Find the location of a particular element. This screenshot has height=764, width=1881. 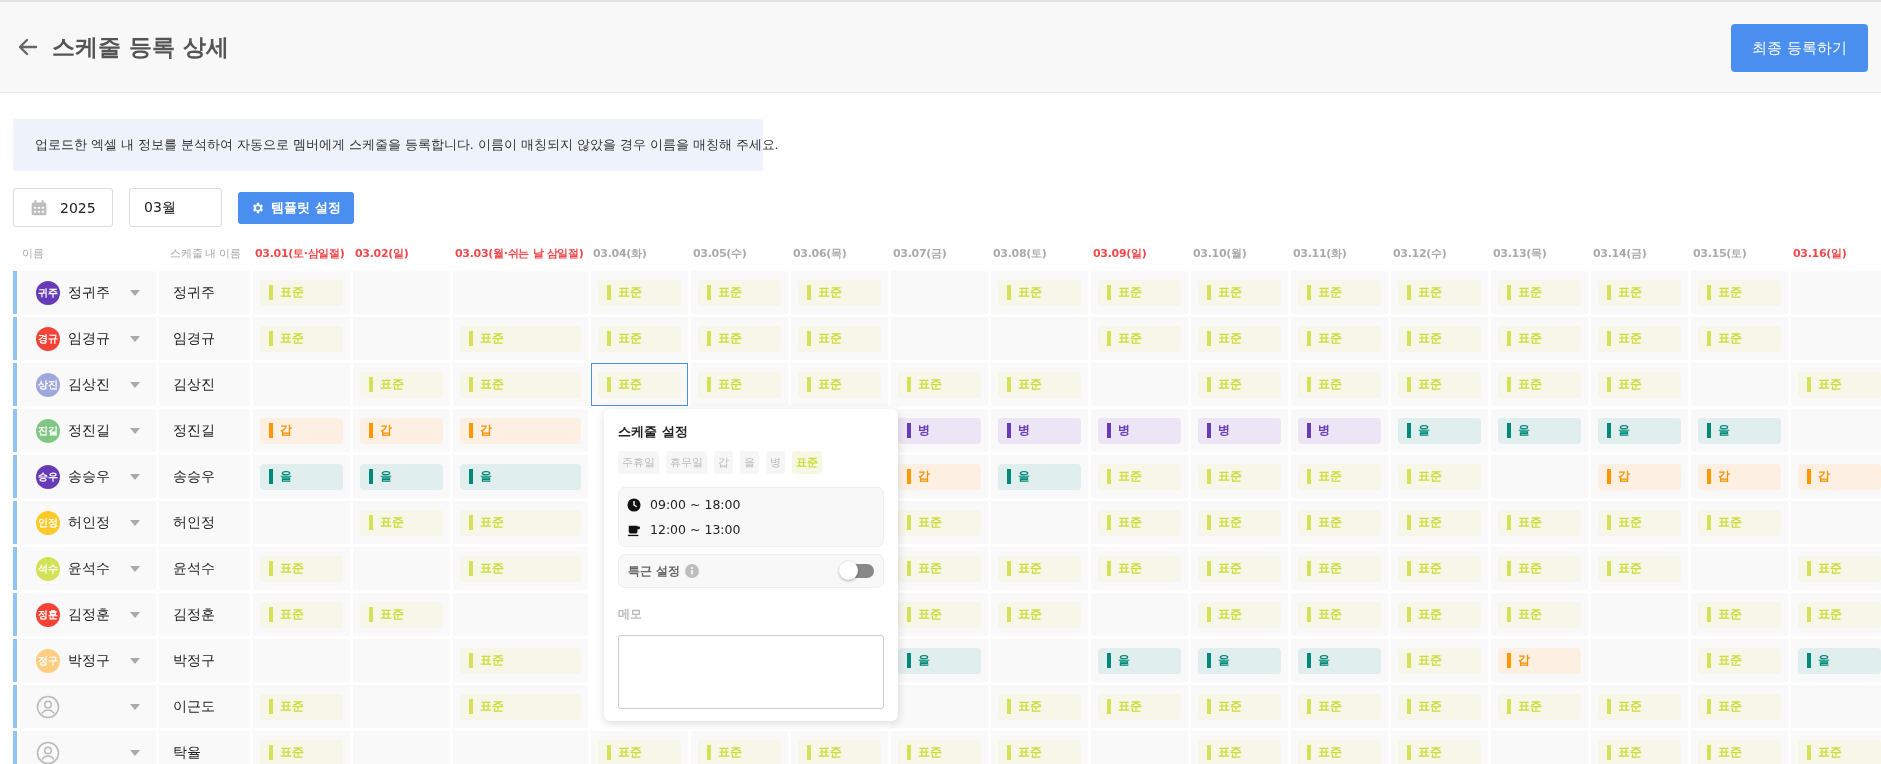

memo-field is located at coordinates (751, 672).